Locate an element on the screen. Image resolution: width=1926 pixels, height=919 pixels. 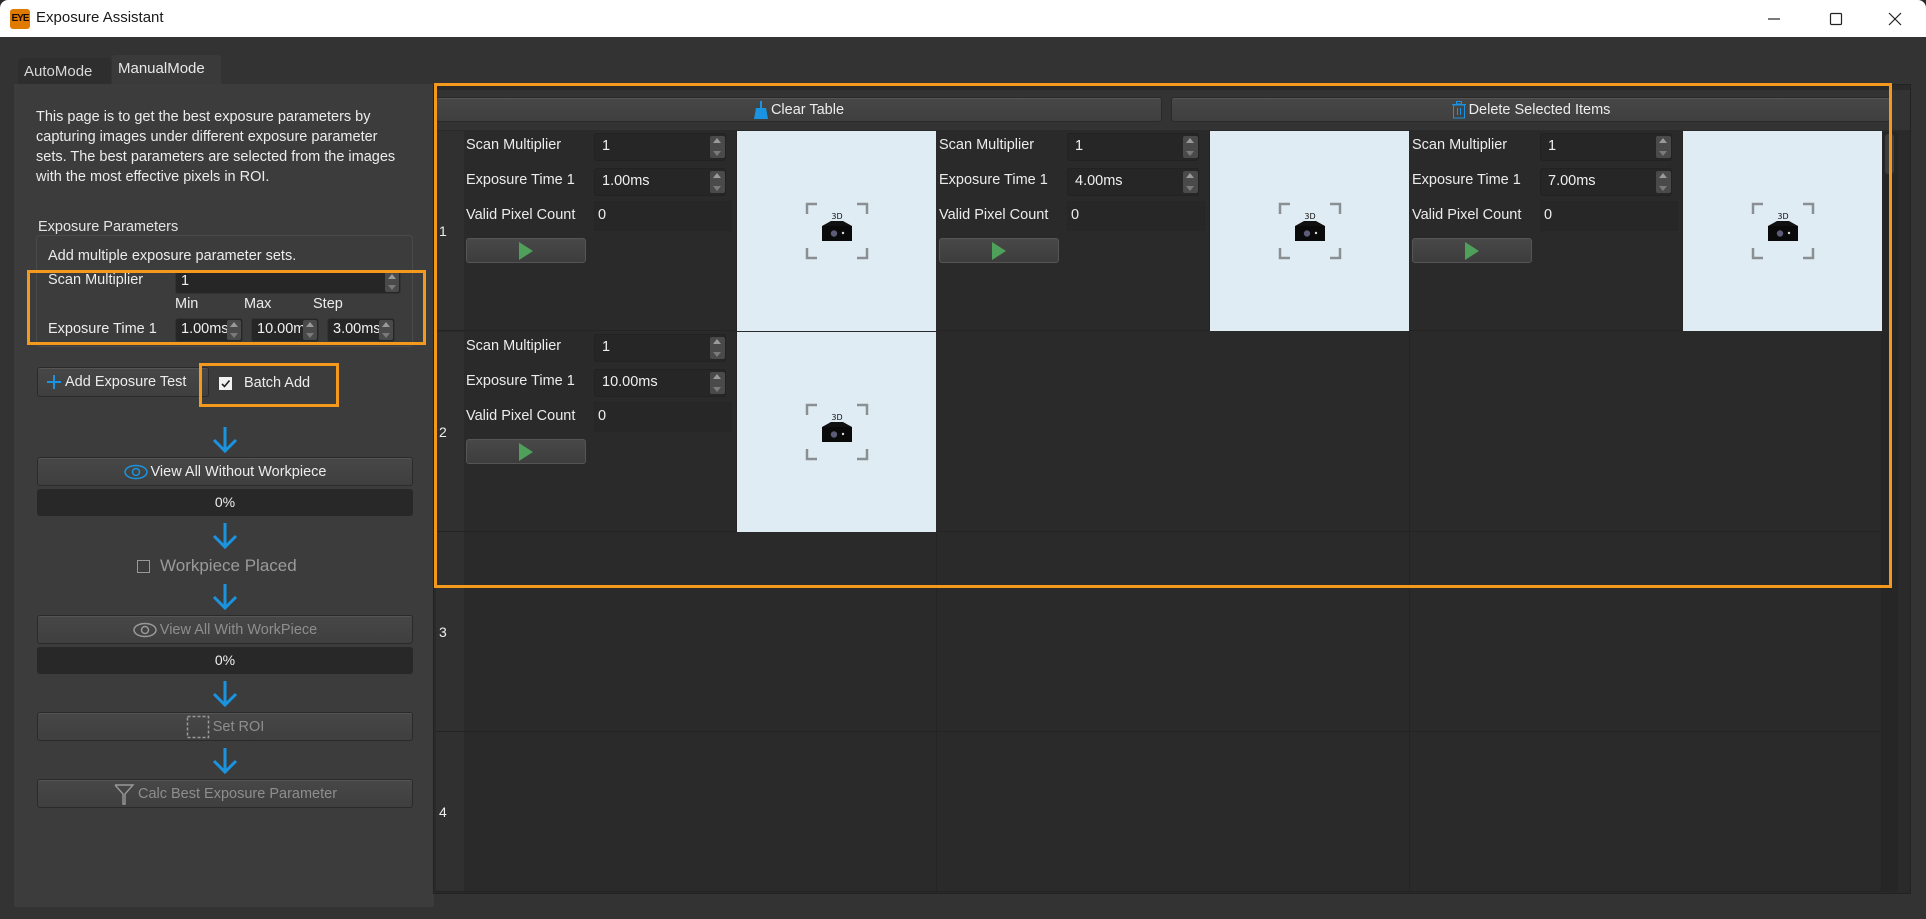
filter-icon is located at coordinates (124, 794).